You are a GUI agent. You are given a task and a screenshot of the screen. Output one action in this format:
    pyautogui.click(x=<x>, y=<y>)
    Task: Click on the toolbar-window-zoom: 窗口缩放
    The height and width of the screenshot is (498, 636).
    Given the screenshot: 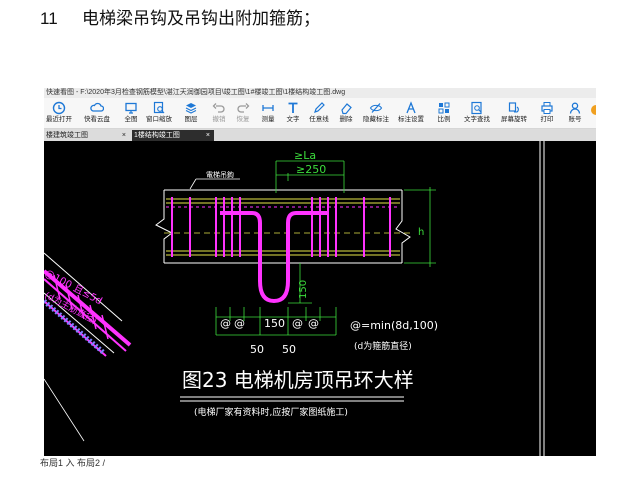 What is the action you would take?
    pyautogui.click(x=159, y=113)
    